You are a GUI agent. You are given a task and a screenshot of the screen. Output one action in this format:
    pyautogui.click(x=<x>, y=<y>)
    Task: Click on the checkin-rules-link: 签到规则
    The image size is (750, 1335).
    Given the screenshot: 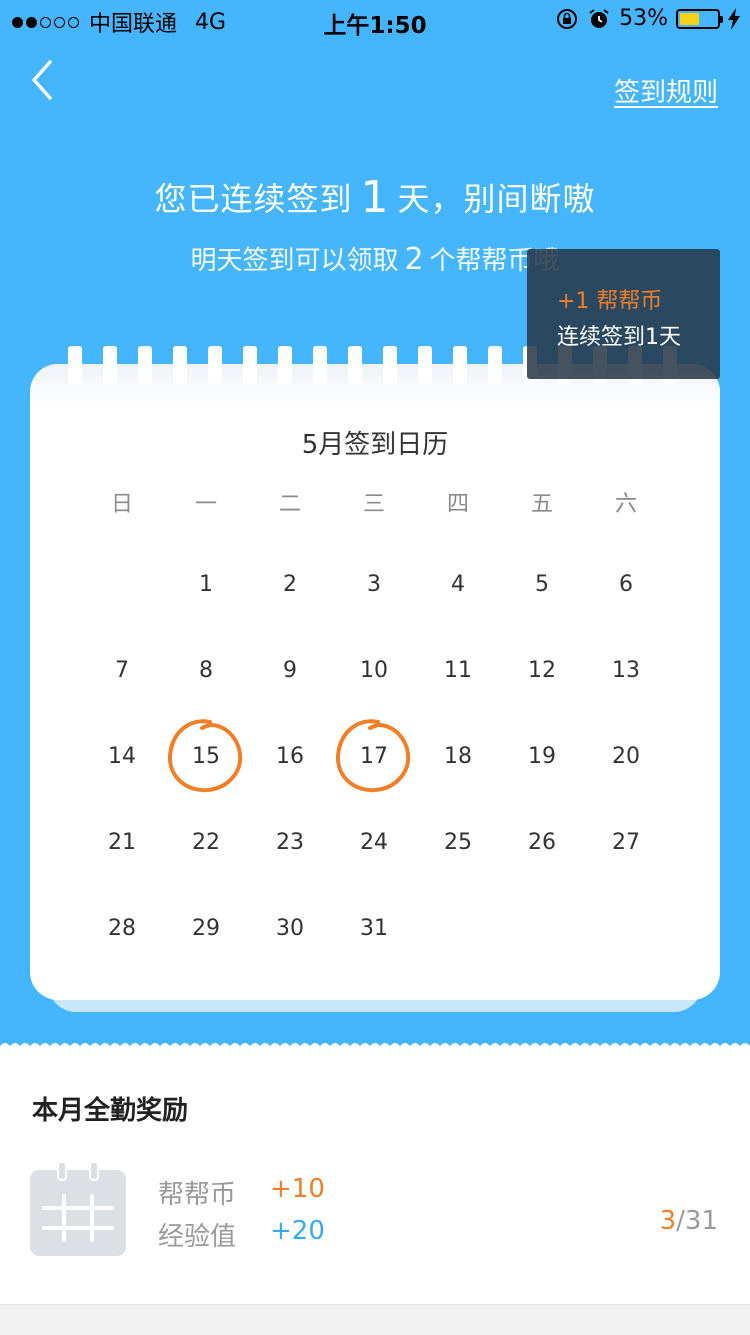 What is the action you would take?
    pyautogui.click(x=666, y=90)
    